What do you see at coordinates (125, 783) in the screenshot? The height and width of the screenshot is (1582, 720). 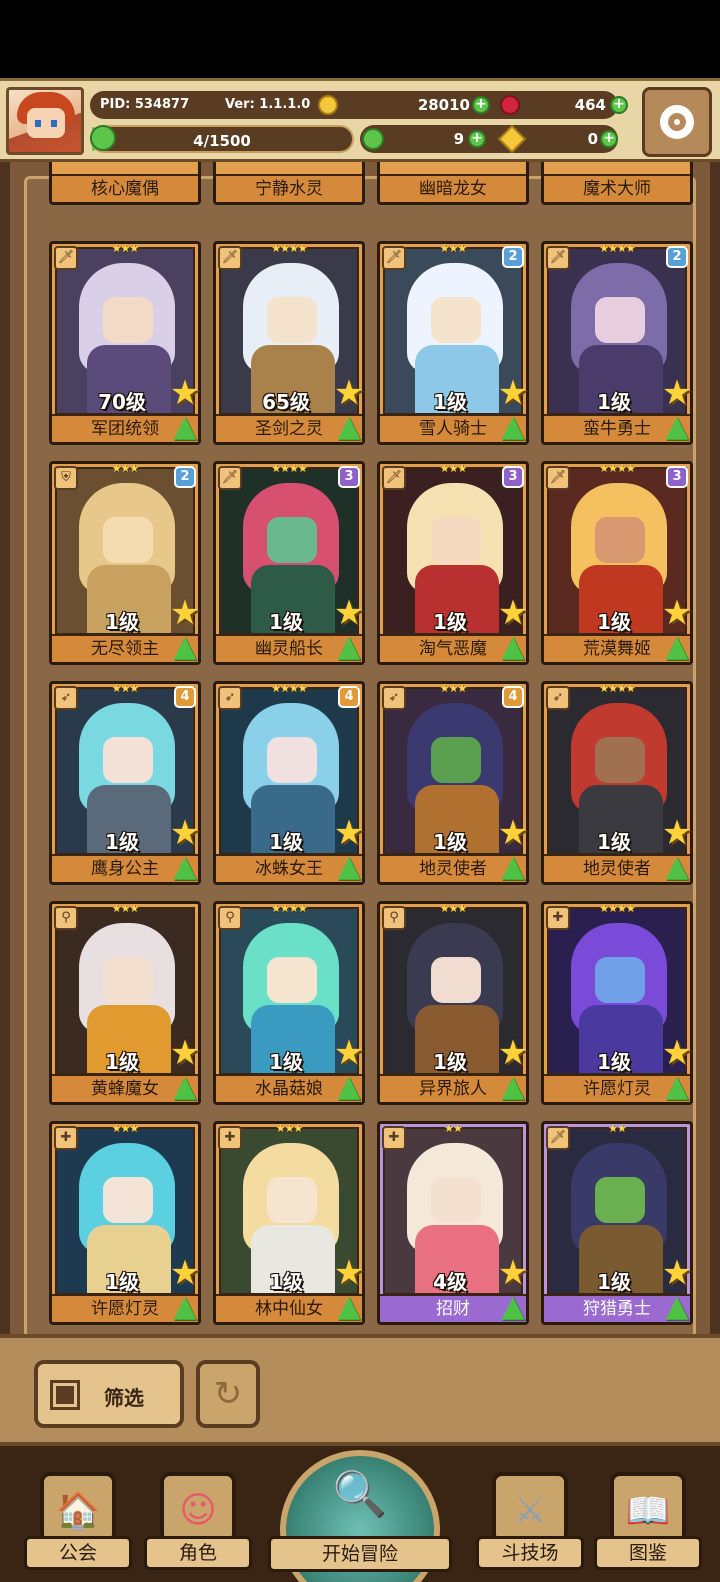 I see `character-card: ★★★ ➶ 4 1级 ★ 鹰身公主 ▲` at bounding box center [125, 783].